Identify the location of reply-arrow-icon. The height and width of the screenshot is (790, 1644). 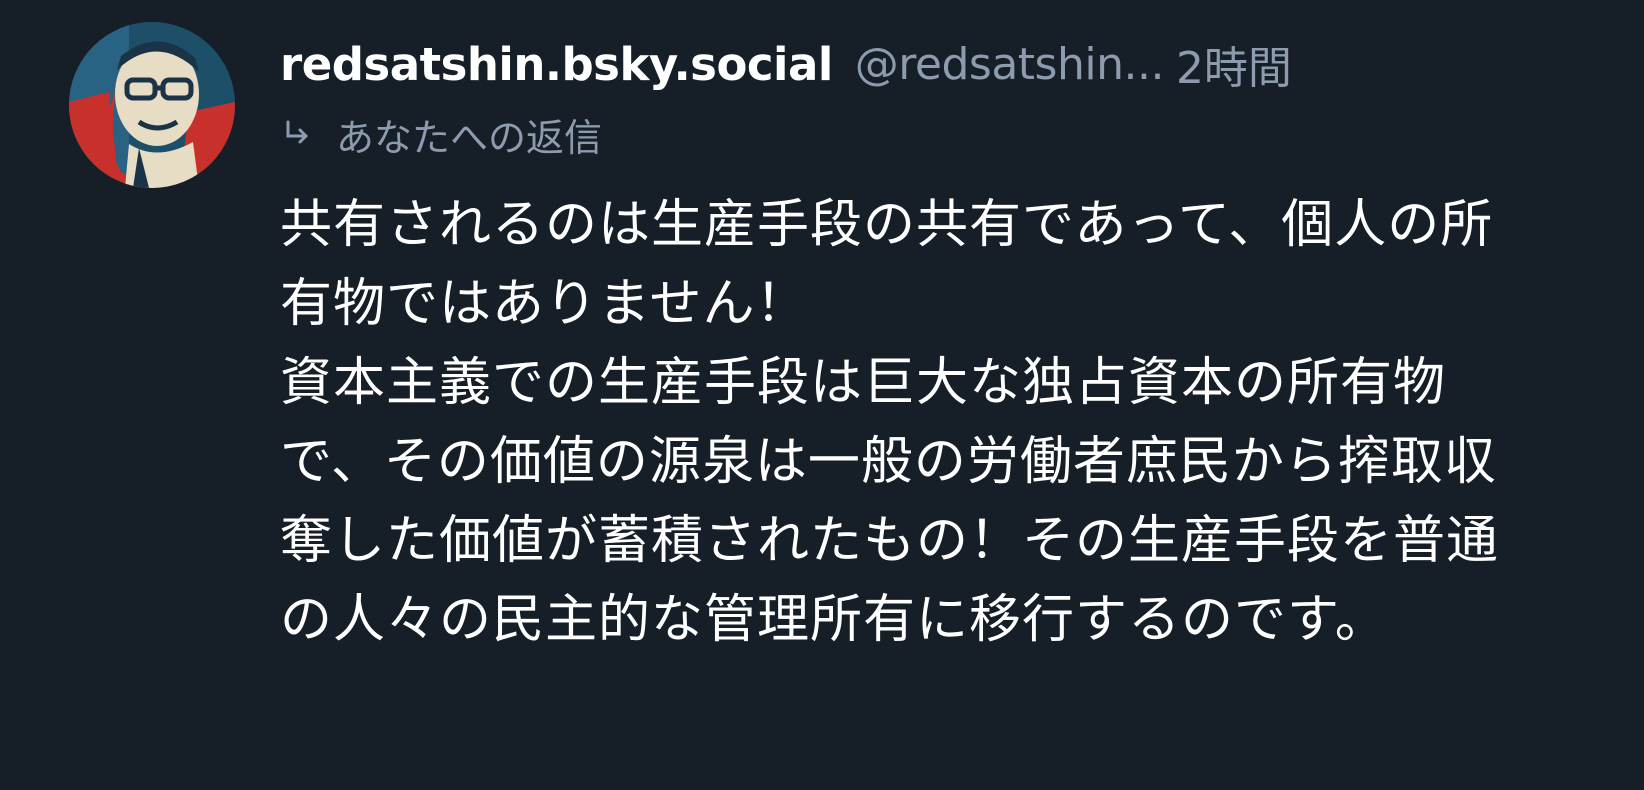
(298, 134).